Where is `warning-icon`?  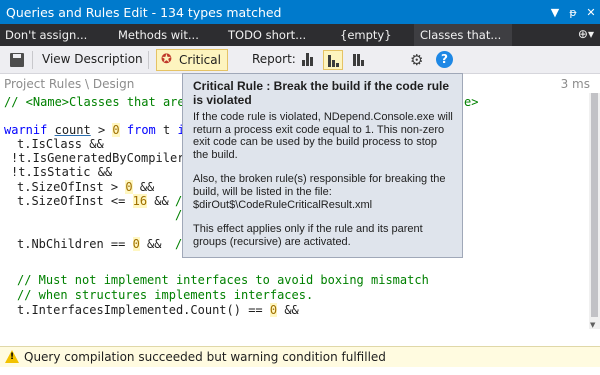 warning-icon is located at coordinates (12, 356).